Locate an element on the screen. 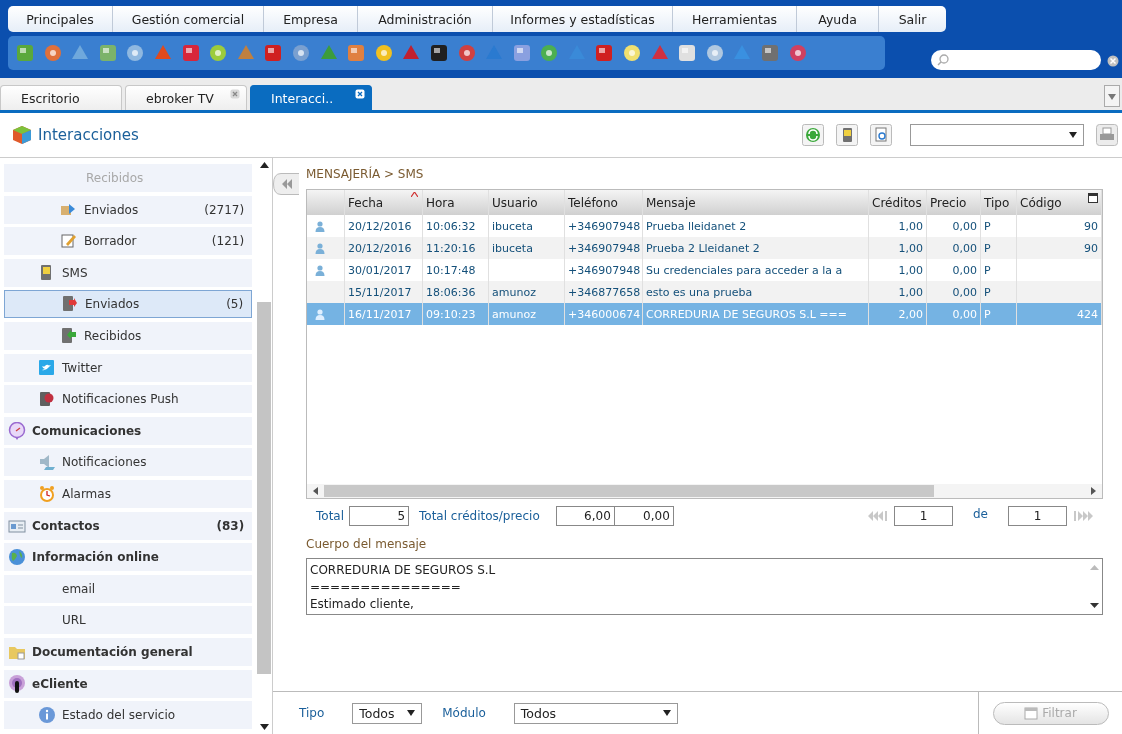 The width and height of the screenshot is (1122, 734). sidebar-item: email is located at coordinates (128, 588).